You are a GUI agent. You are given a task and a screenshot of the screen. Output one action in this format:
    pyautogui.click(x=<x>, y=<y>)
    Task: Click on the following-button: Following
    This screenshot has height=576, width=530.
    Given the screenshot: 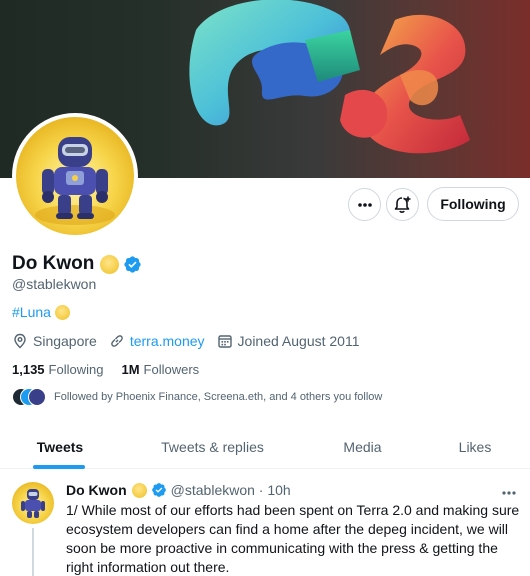 What is the action you would take?
    pyautogui.click(x=473, y=204)
    